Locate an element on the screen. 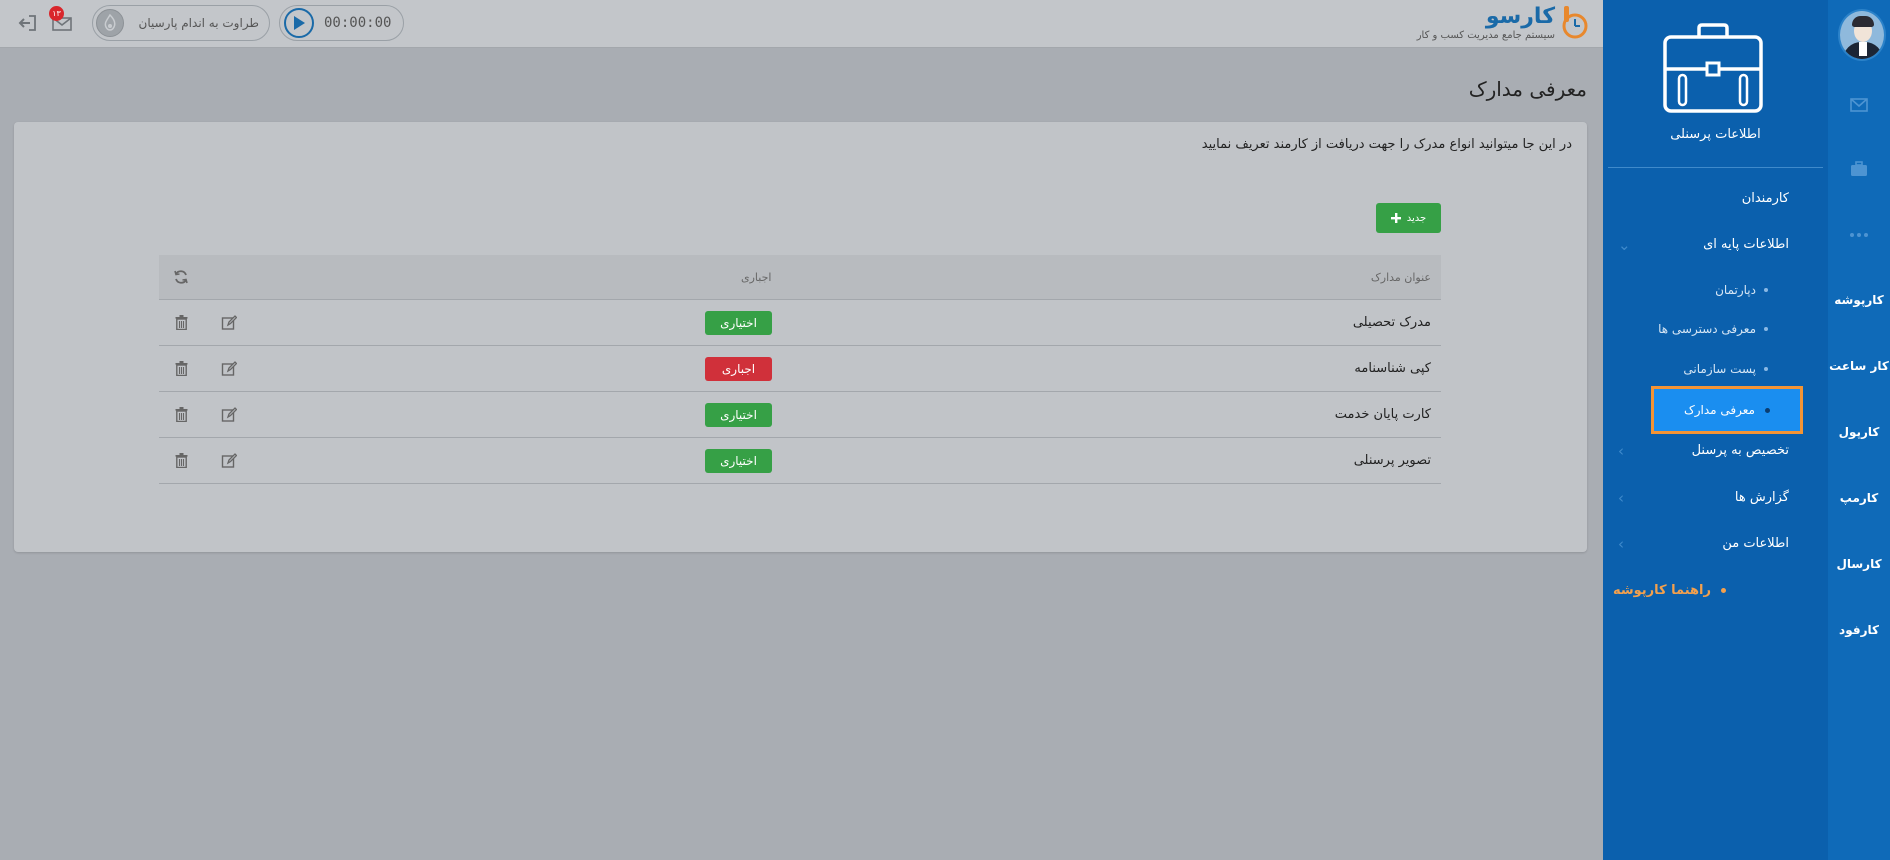  play-icon is located at coordinates (299, 23).